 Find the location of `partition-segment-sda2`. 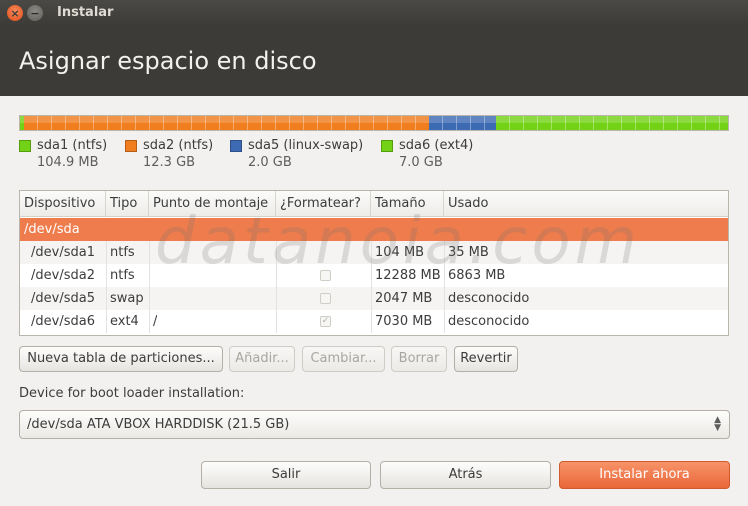

partition-segment-sda2 is located at coordinates (226, 123).